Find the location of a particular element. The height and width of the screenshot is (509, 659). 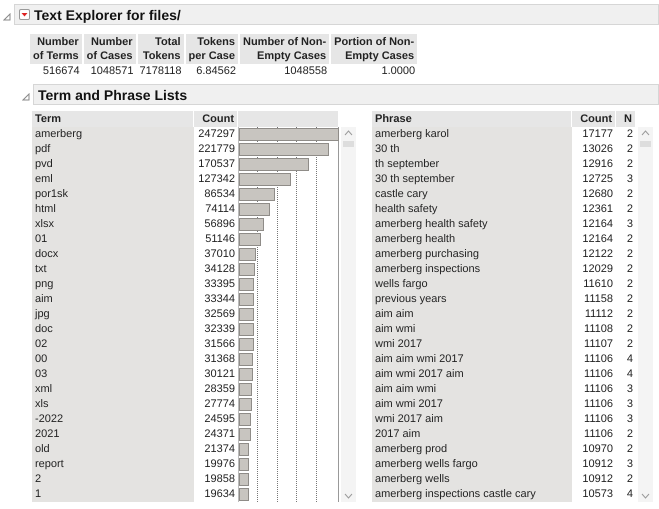

count-cell-text: 24371 is located at coordinates (219, 434).